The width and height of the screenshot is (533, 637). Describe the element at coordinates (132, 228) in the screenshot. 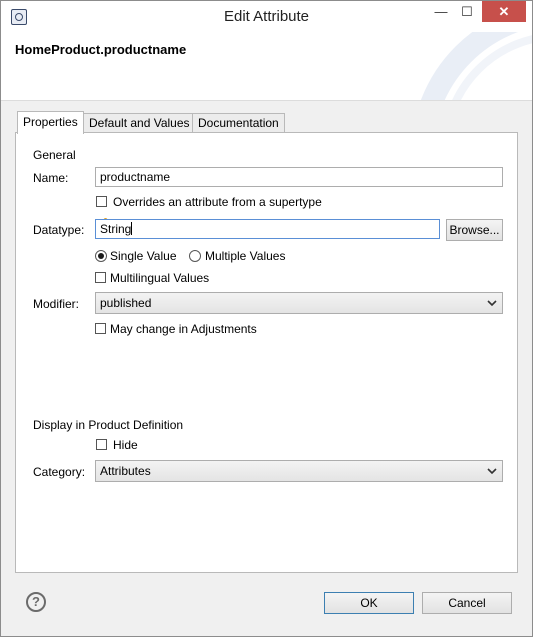

I see `text-caret` at that location.